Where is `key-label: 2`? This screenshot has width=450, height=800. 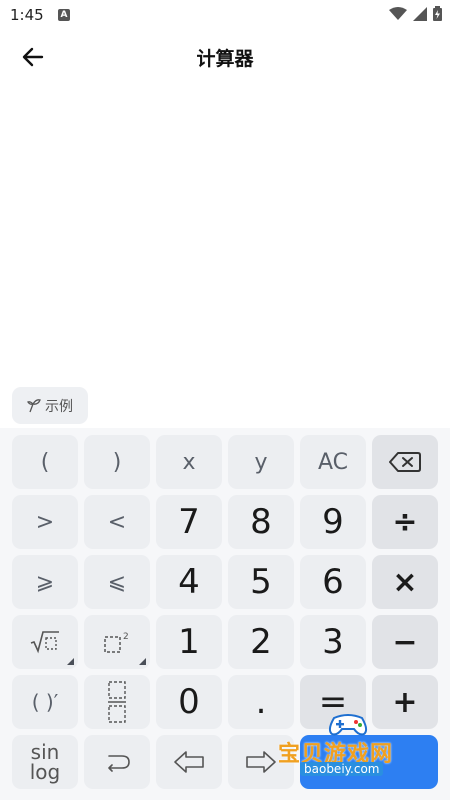
key-label: 2 is located at coordinates (261, 642).